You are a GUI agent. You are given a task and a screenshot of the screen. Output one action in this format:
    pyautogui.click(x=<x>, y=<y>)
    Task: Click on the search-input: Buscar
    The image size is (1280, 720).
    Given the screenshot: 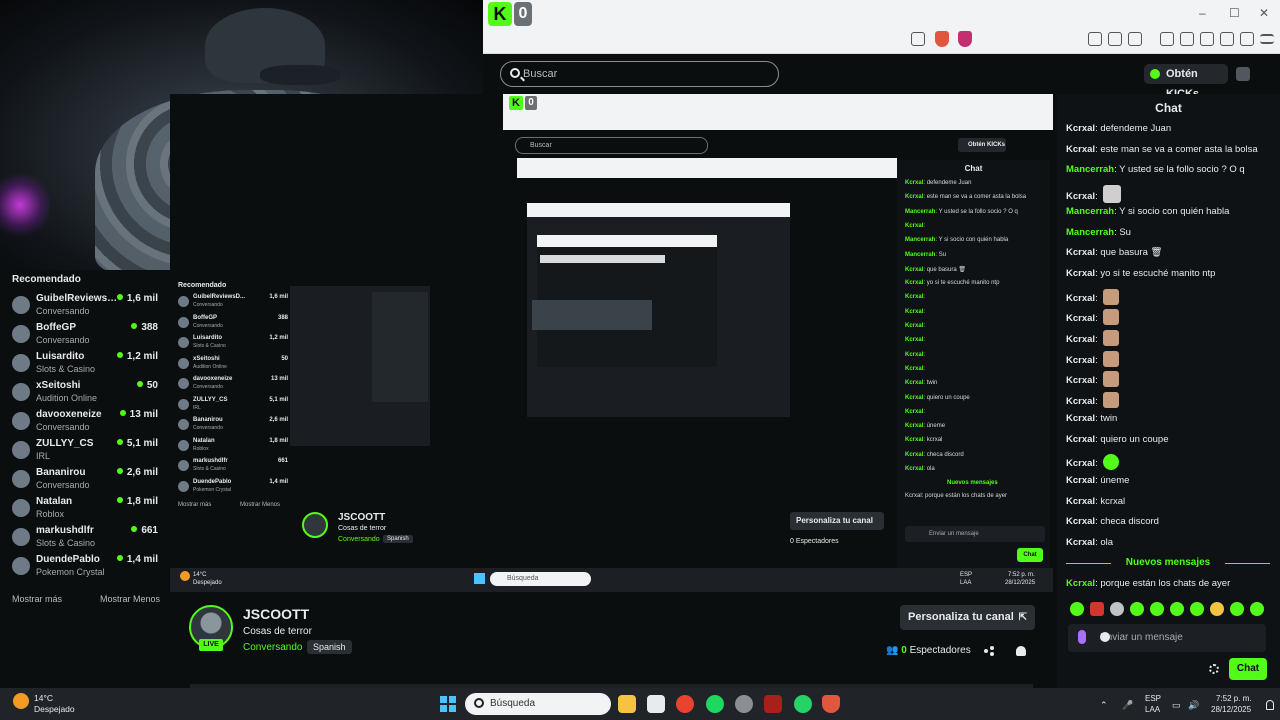 What is the action you would take?
    pyautogui.click(x=639, y=74)
    